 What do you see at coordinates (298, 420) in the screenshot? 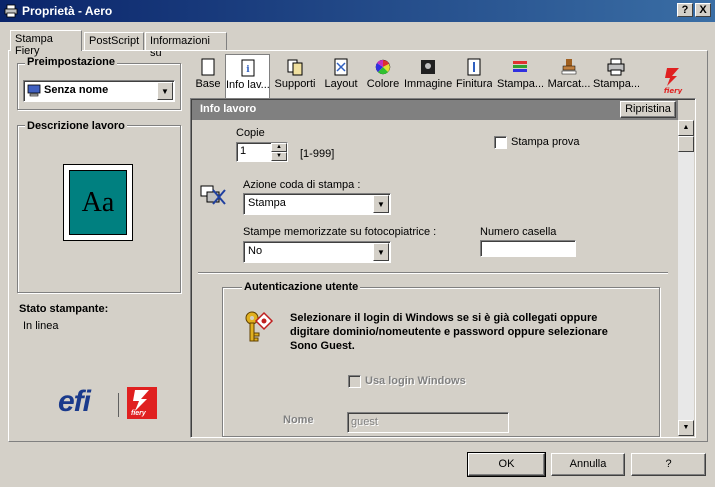
I see `name-label: Nome` at bounding box center [298, 420].